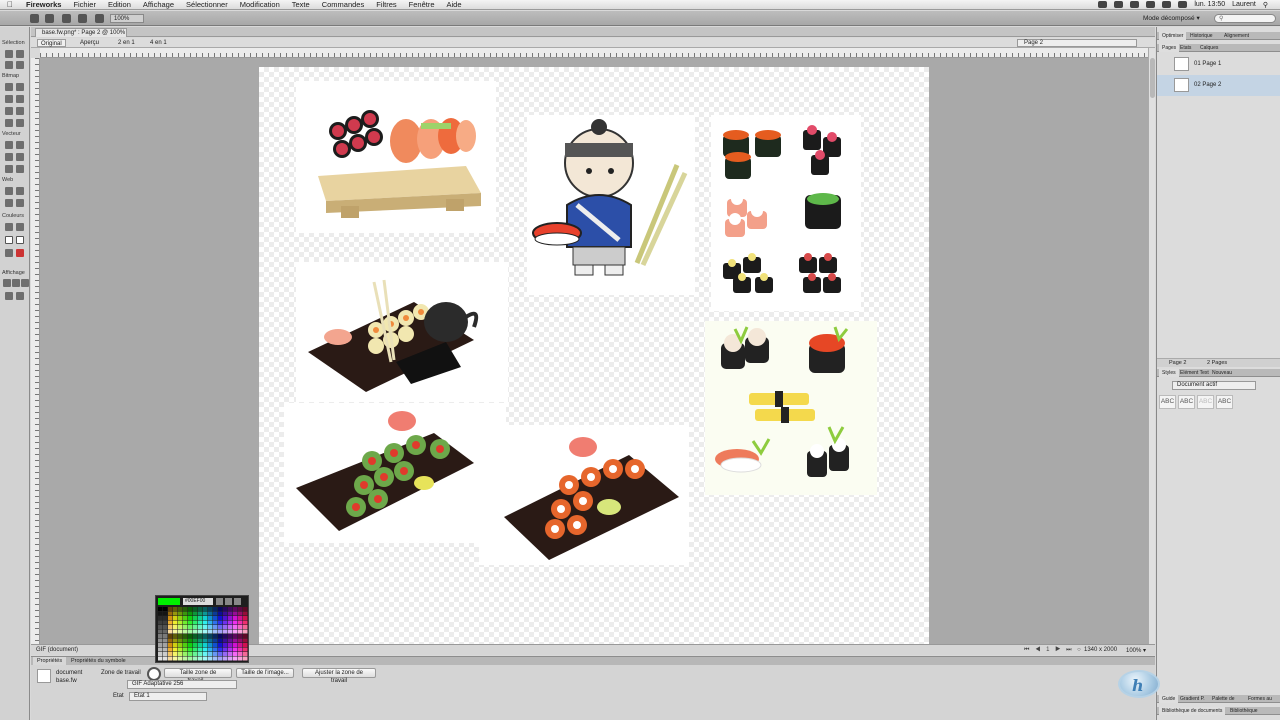  Describe the element at coordinates (1151, 4) in the screenshot. I see `wifi-icon` at that location.